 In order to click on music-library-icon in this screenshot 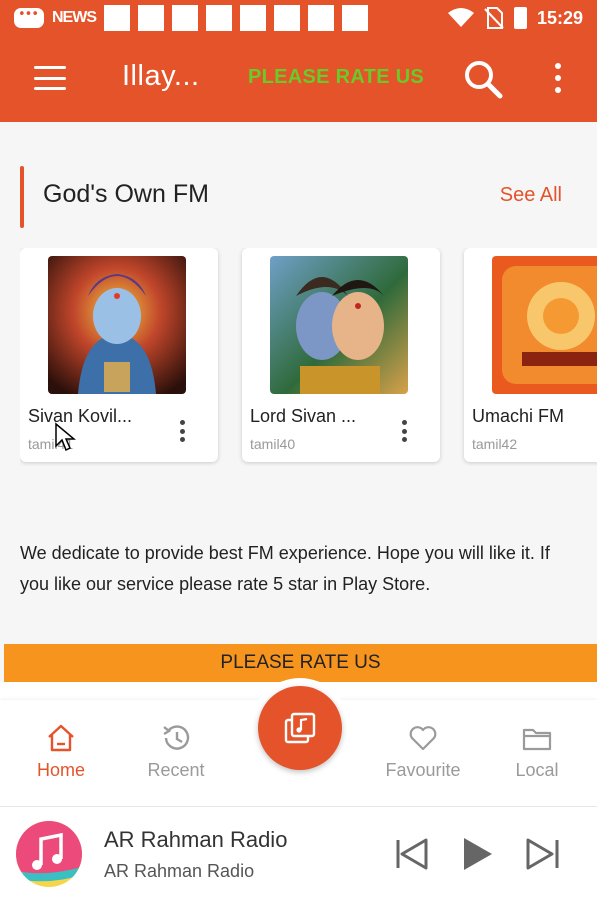, I will do `click(300, 728)`.